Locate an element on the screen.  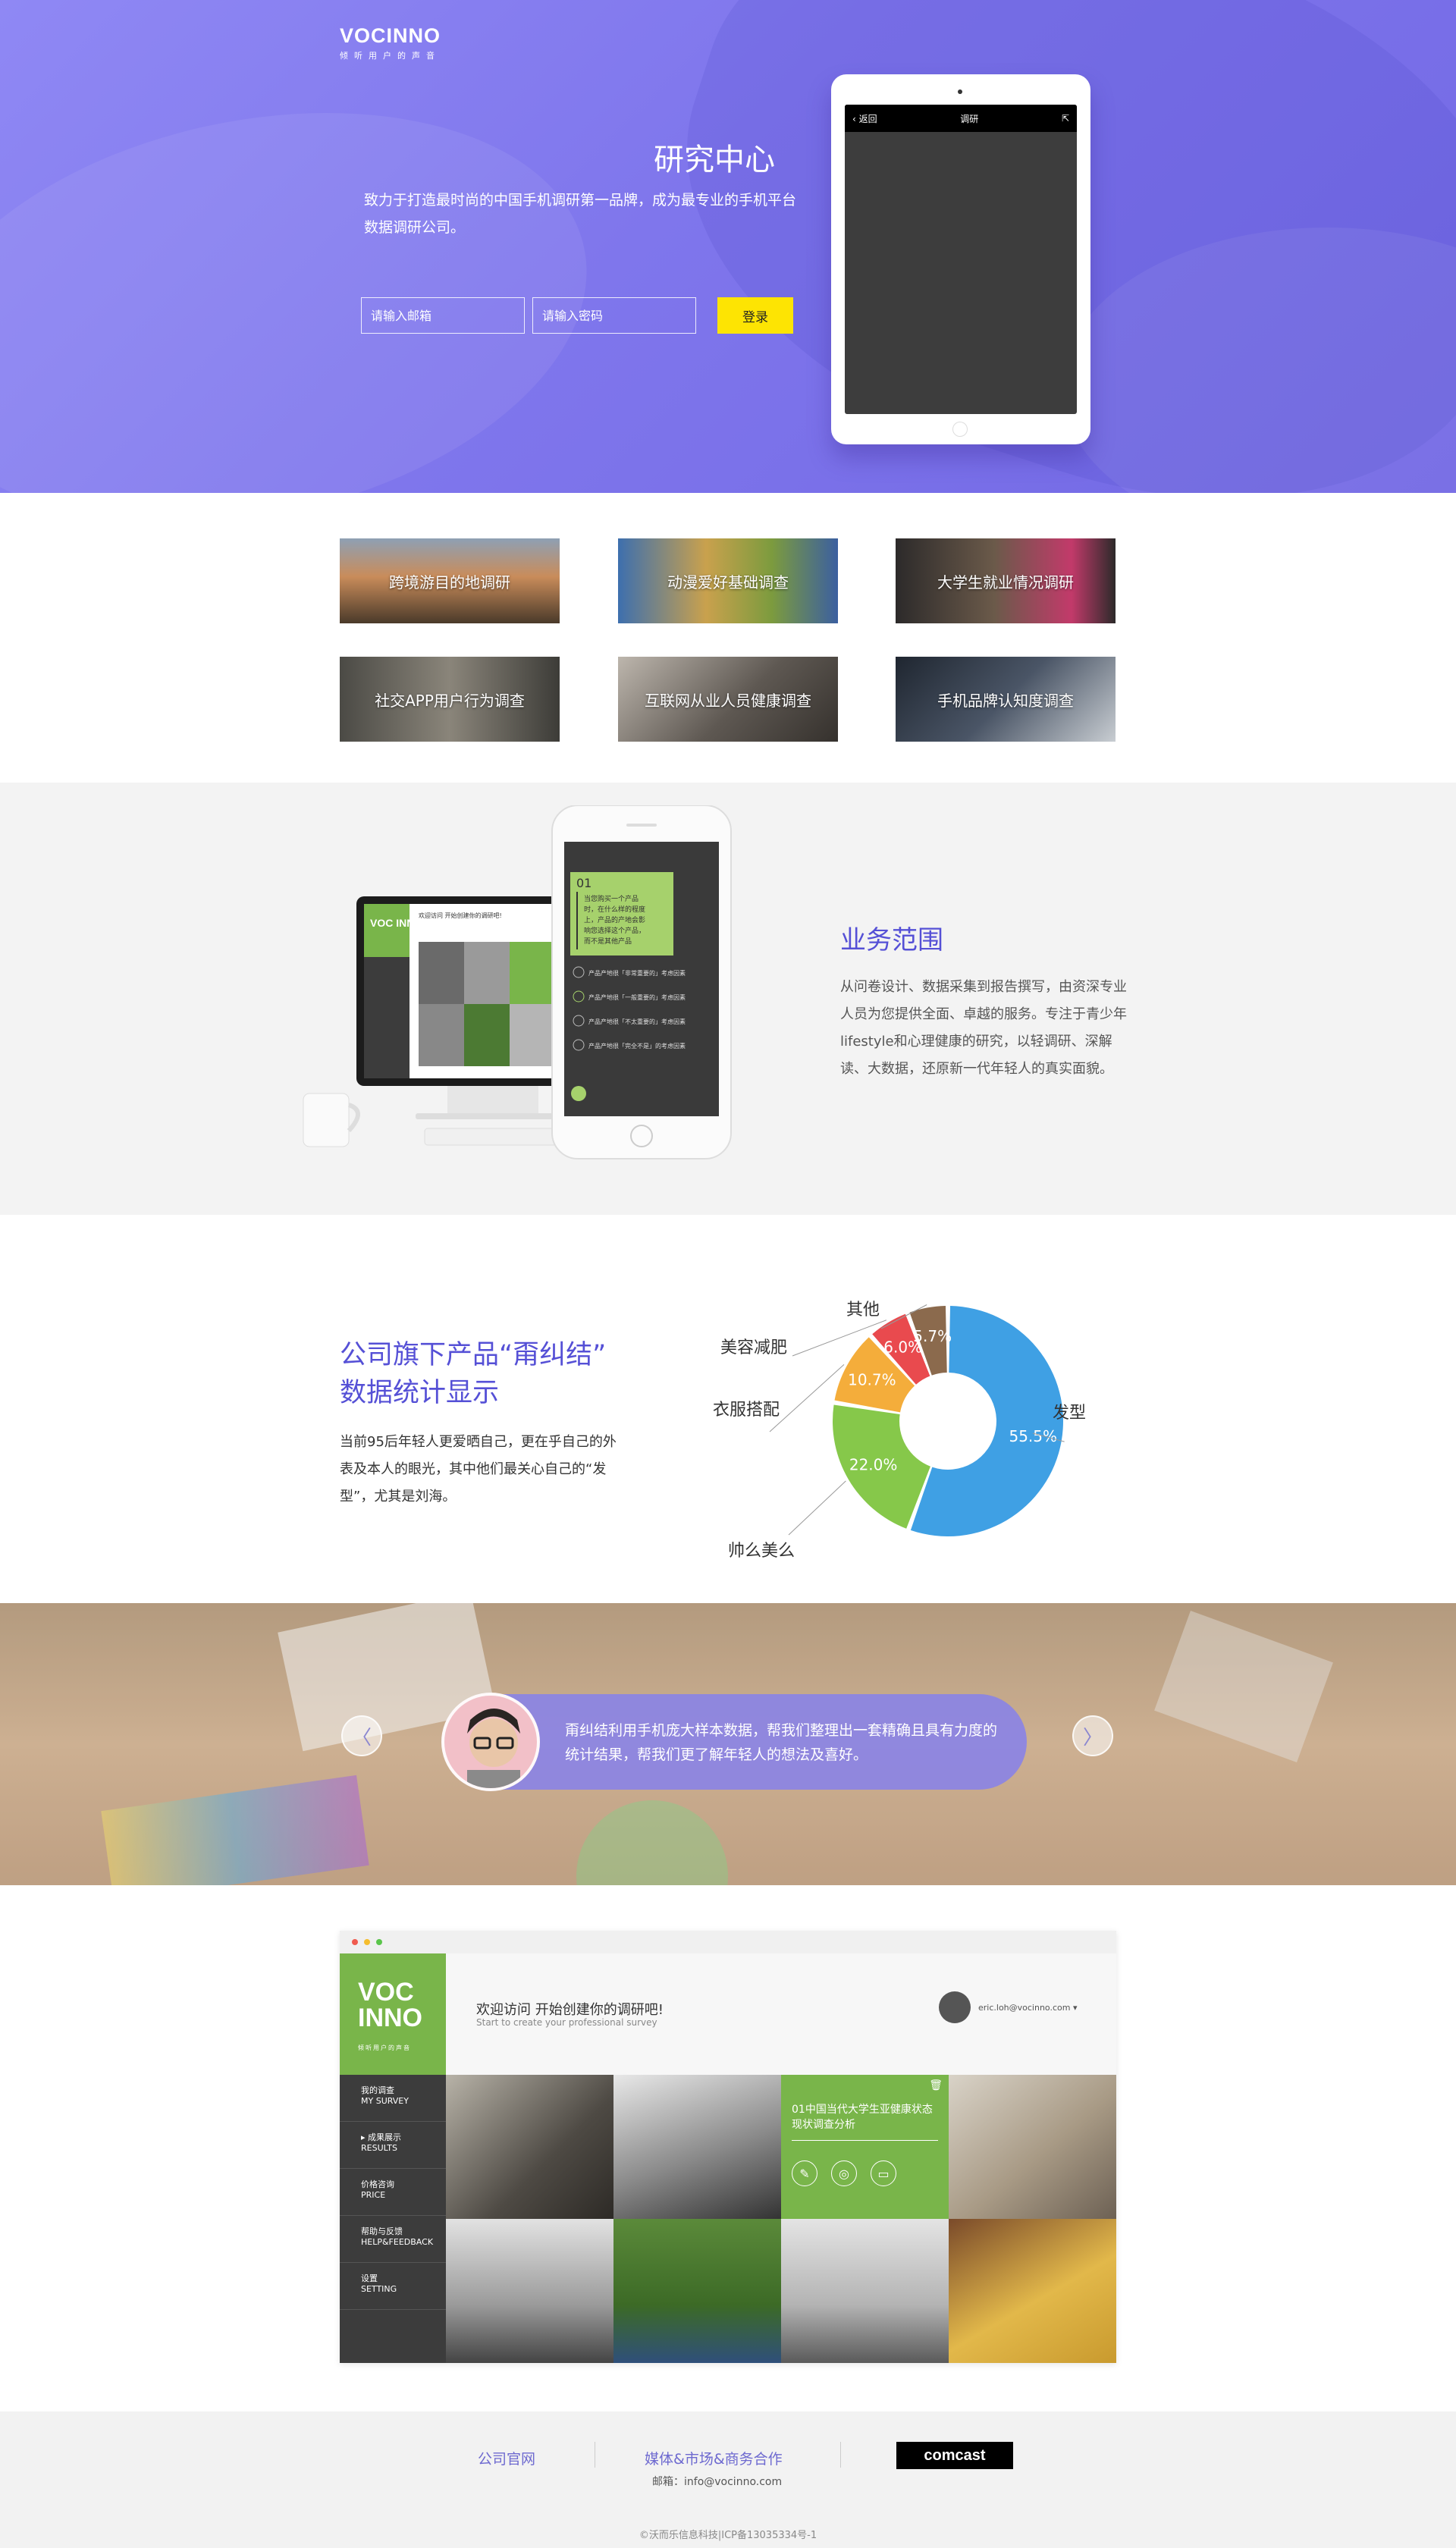
survey-card-label: 大学生就业情况调研 is located at coordinates (1005, 582).